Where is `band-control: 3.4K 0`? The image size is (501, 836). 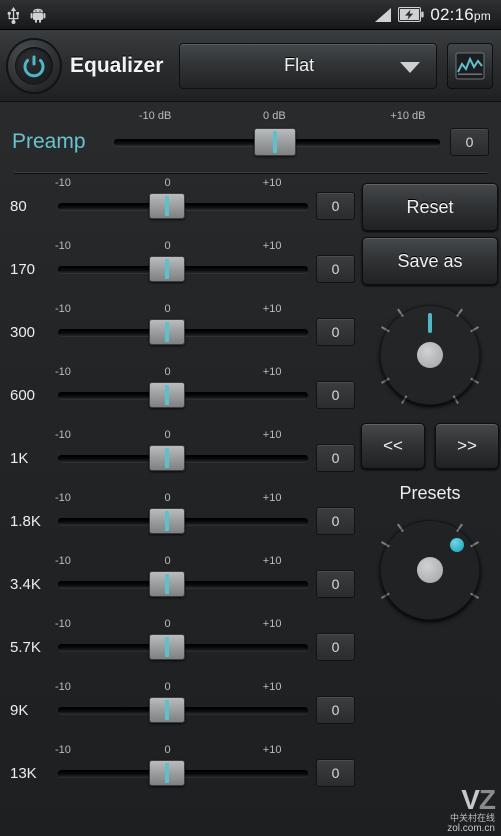 band-control: 3.4K 0 is located at coordinates (182, 584).